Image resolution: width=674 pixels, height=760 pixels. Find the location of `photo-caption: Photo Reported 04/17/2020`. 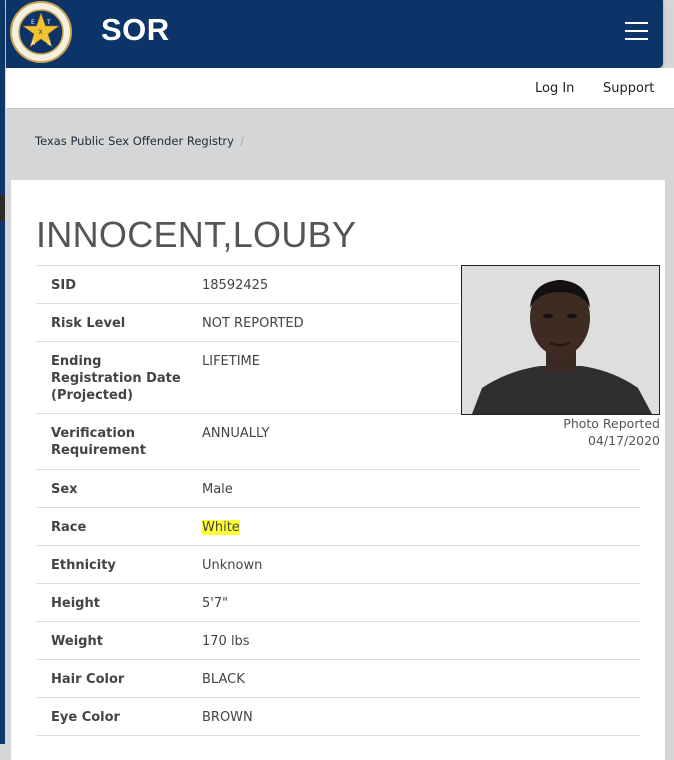

photo-caption: Photo Reported 04/17/2020 is located at coordinates (611, 432).